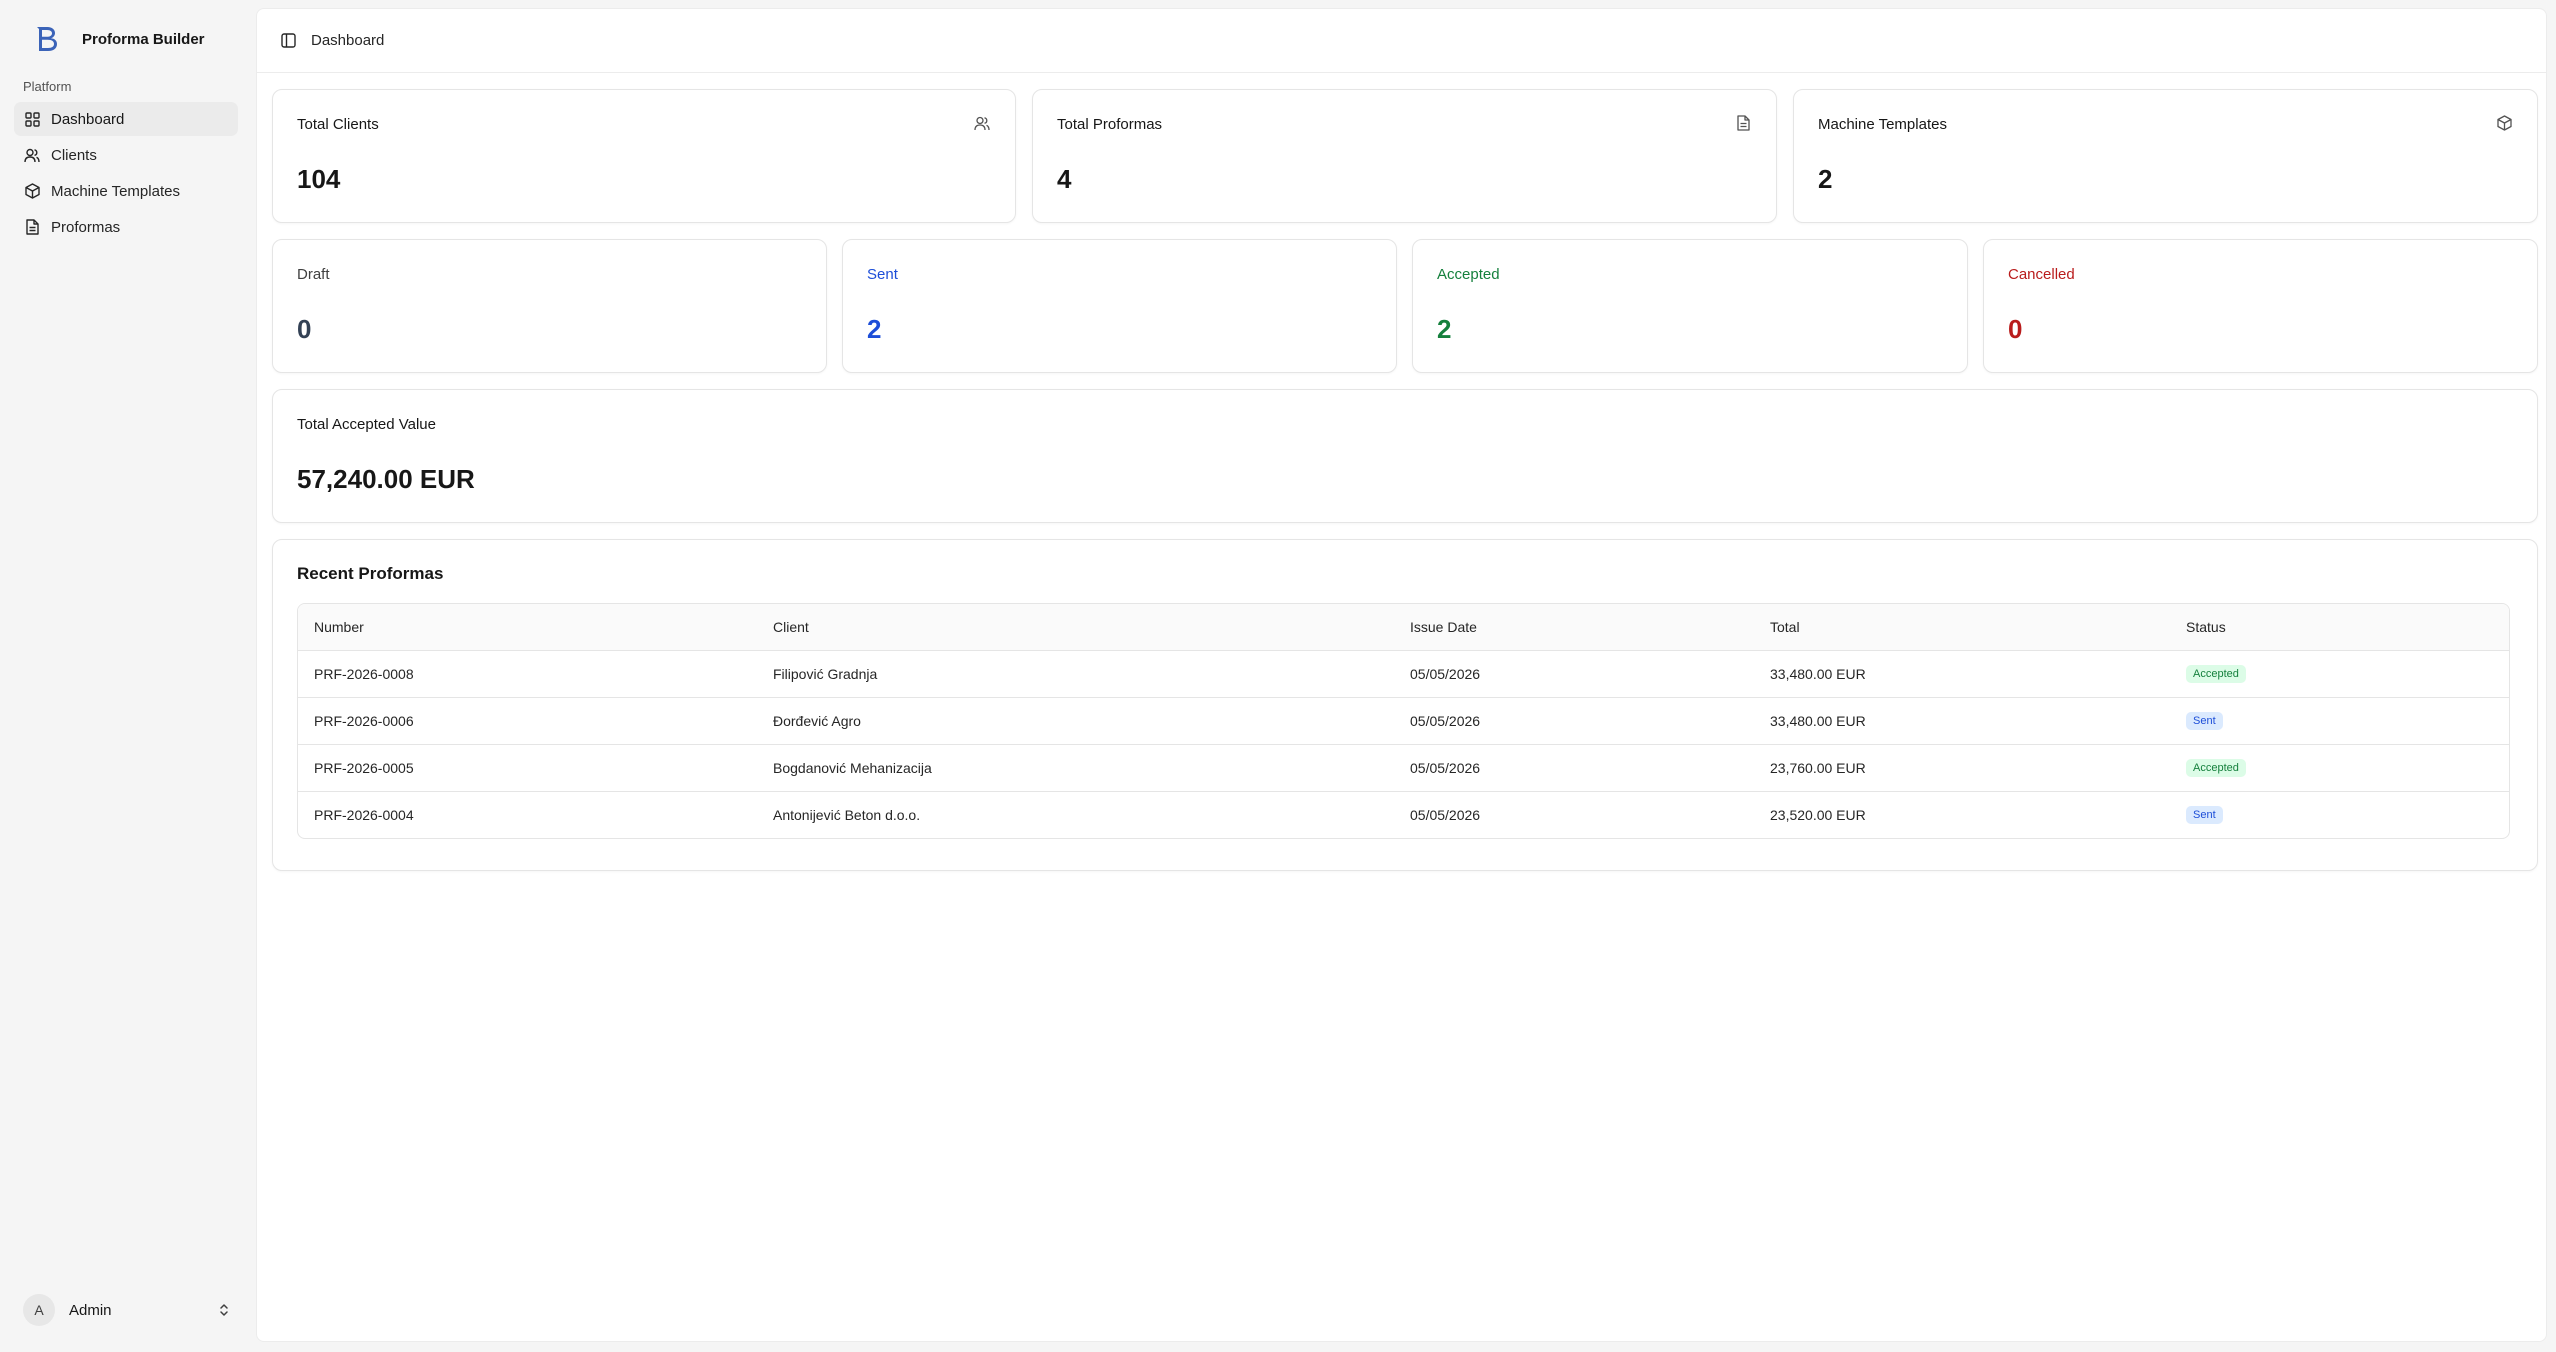  What do you see at coordinates (2260, 306) in the screenshot?
I see `status-card-cancelled: Cancelled 0` at bounding box center [2260, 306].